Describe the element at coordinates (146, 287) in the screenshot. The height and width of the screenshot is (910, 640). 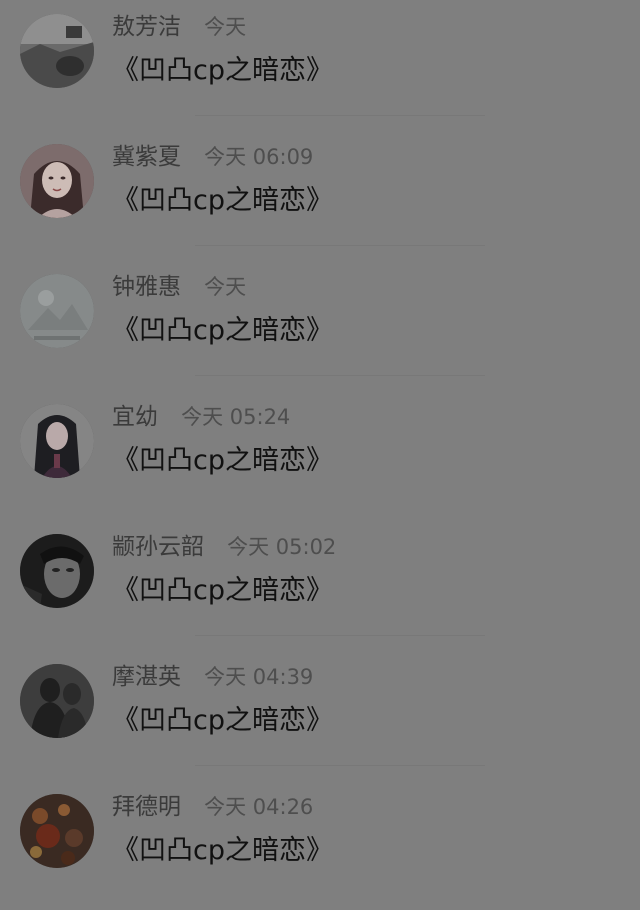
I see `user-name: 钟雅惠` at that location.